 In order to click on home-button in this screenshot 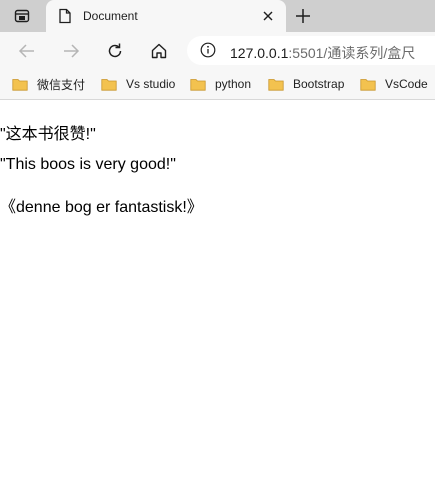, I will do `click(159, 51)`.